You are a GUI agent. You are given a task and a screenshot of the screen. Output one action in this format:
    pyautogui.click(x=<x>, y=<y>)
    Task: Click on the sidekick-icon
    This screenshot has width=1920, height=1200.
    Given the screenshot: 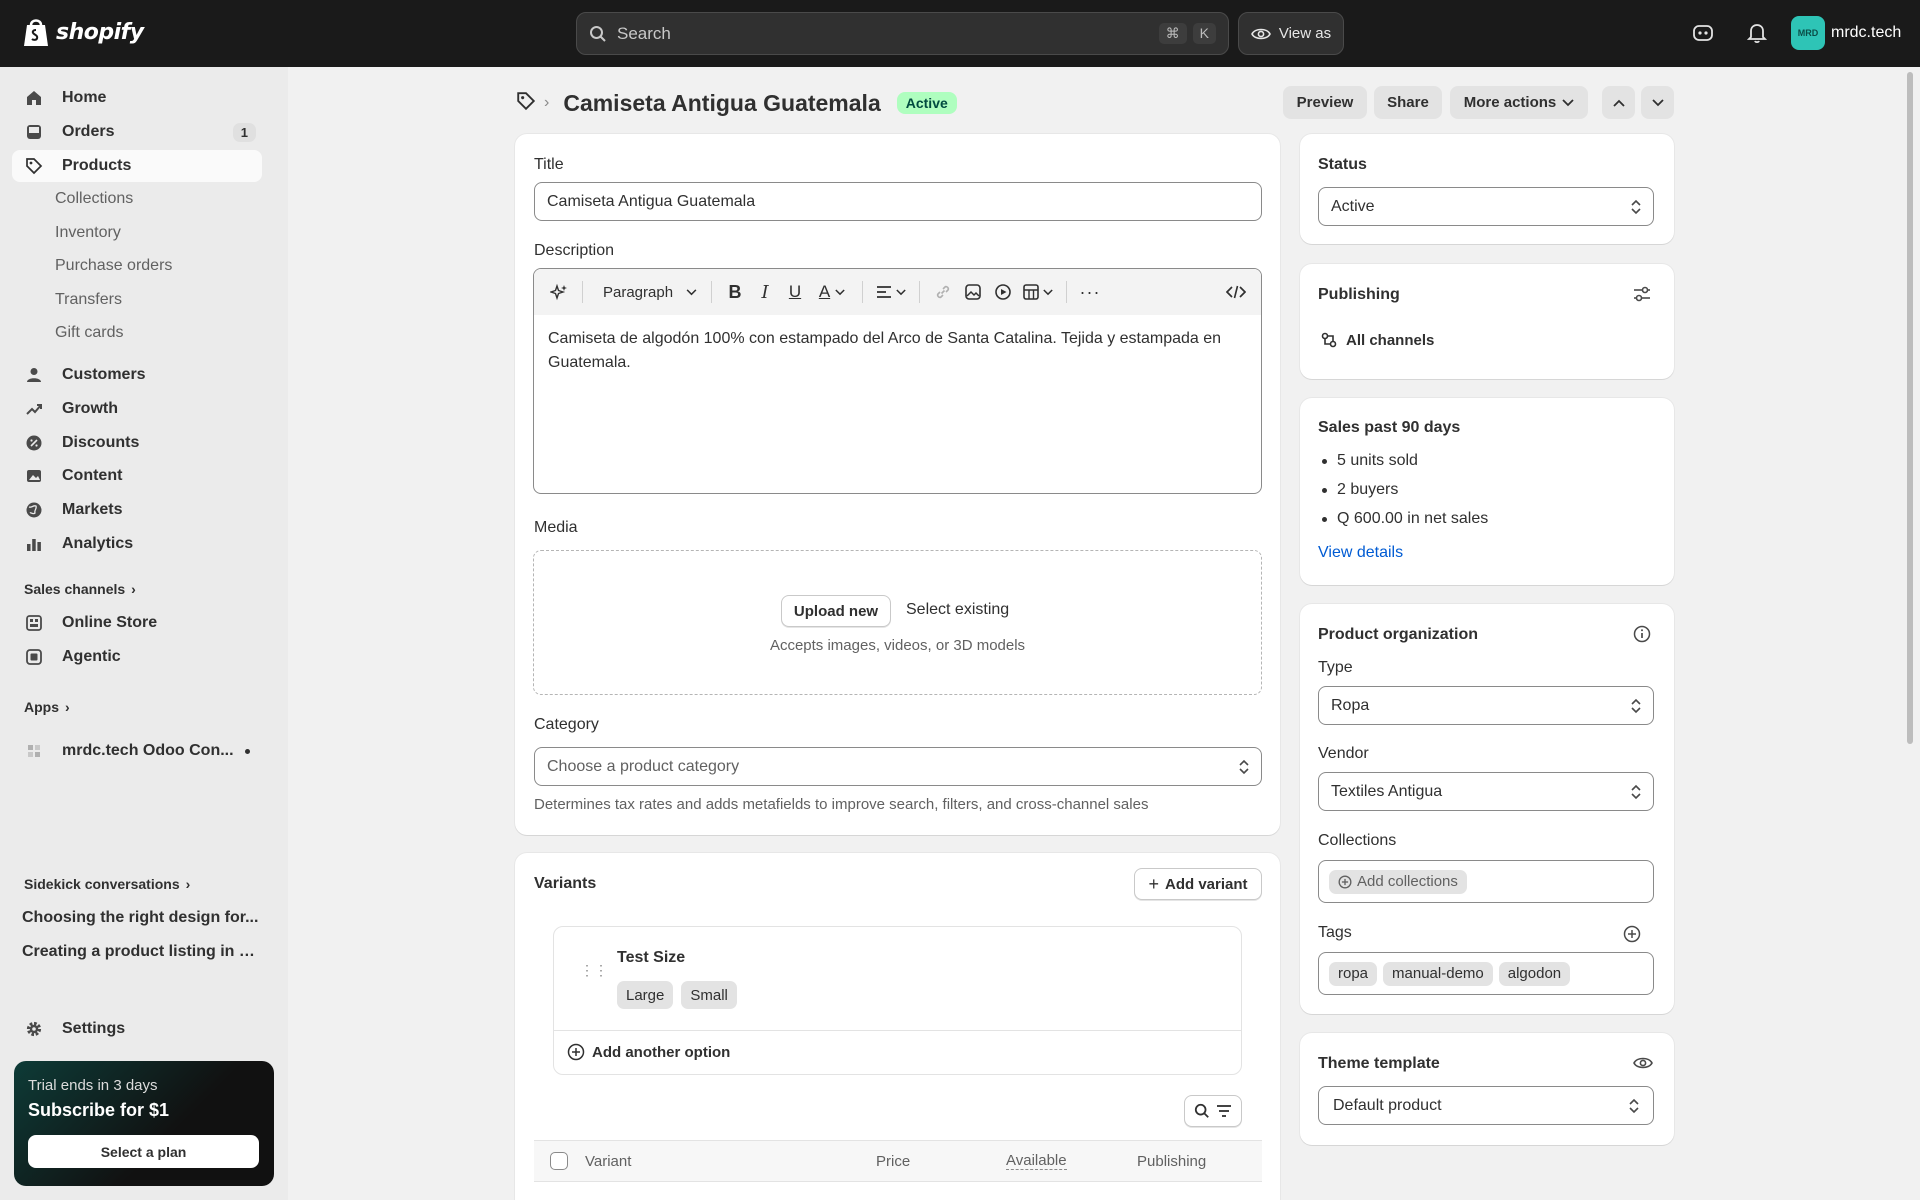 What is the action you would take?
    pyautogui.click(x=1703, y=33)
    